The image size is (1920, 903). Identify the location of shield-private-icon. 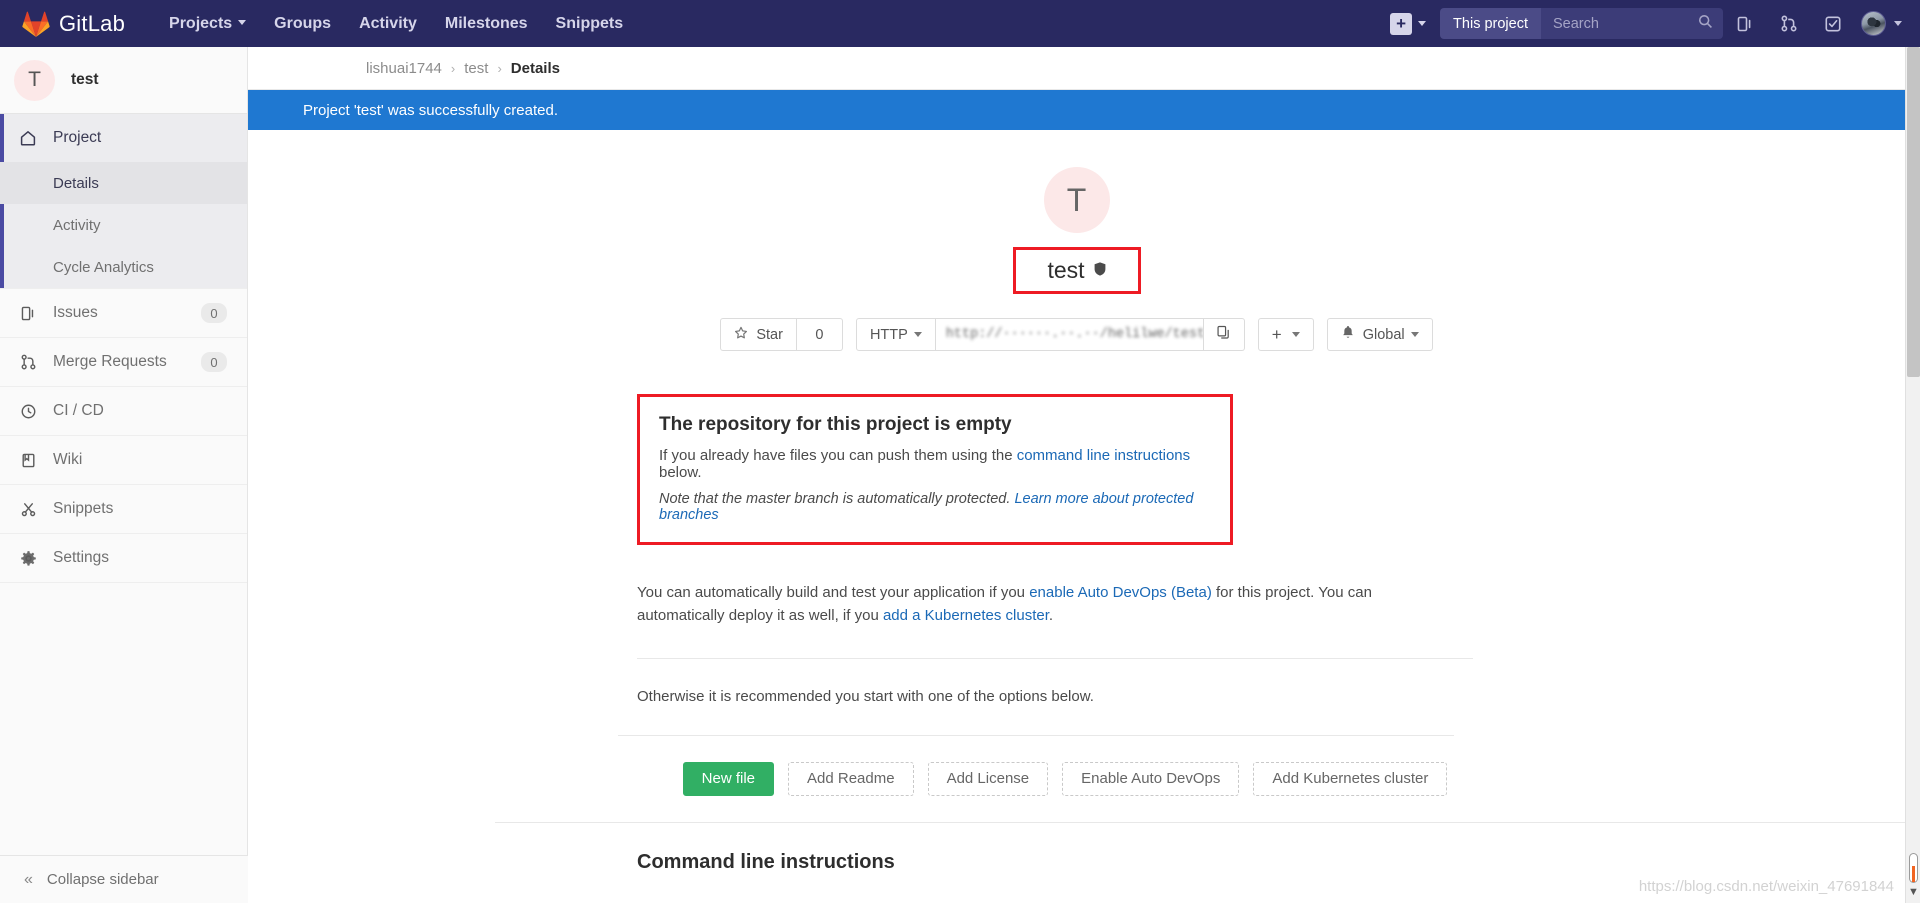
(1100, 270).